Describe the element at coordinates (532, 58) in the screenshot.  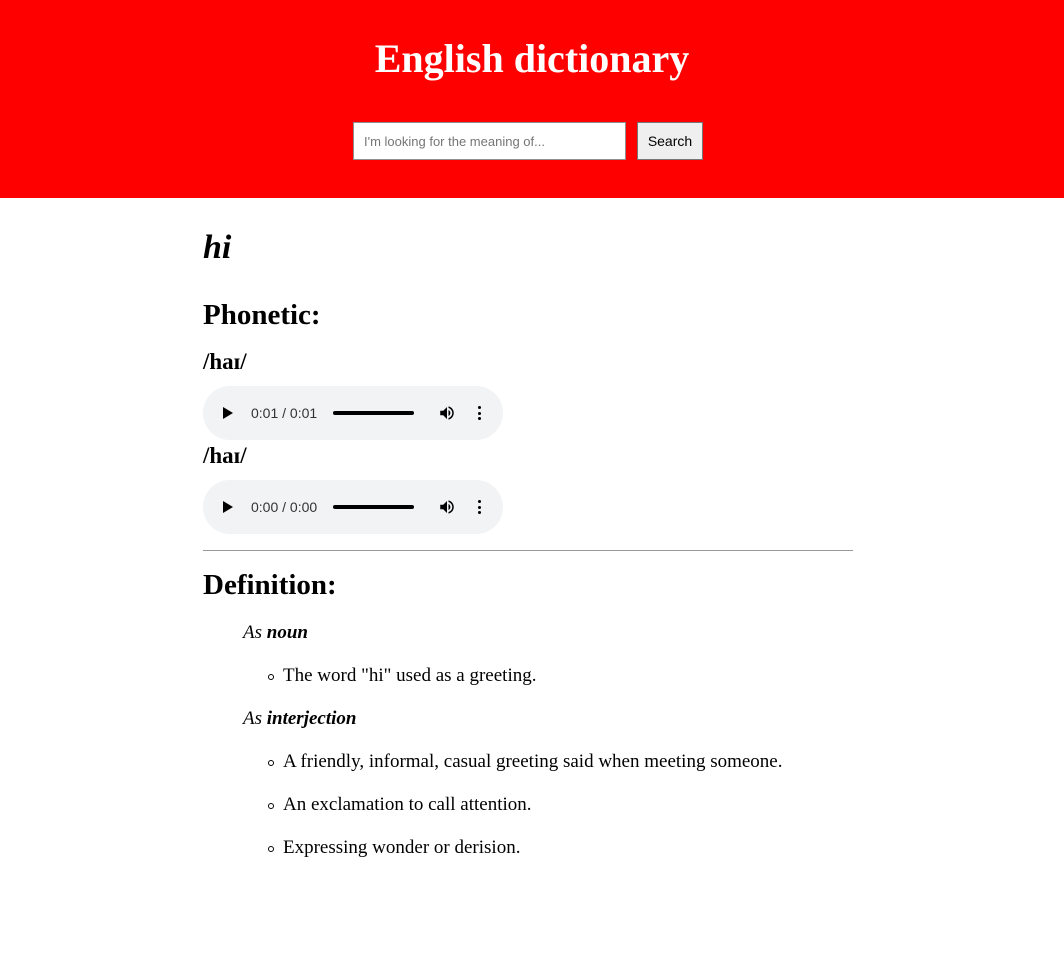
I see `app-title: English dictionary` at that location.